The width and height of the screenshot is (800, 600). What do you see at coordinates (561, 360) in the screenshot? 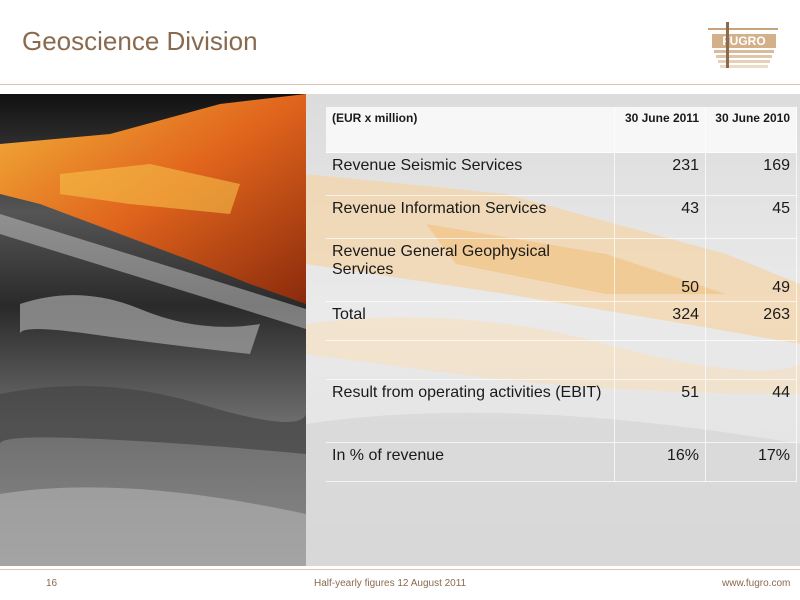
I see `table-row-blank` at bounding box center [561, 360].